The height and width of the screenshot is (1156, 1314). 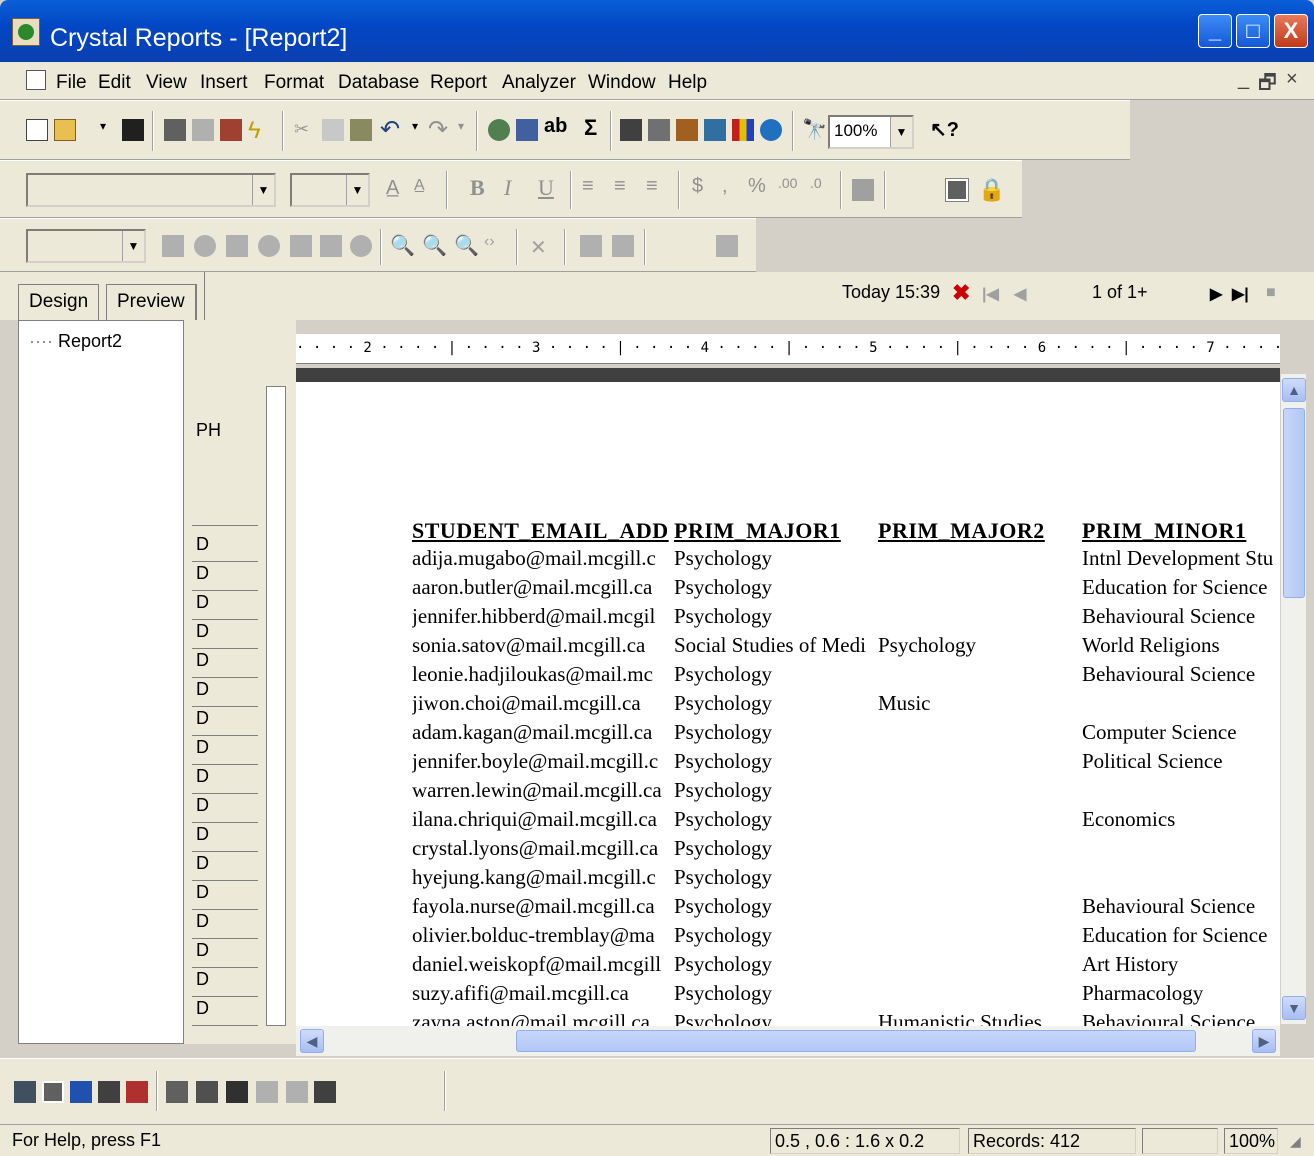 What do you see at coordinates (237, 1092) in the screenshot?
I see `insert-crosstab-object-icon` at bounding box center [237, 1092].